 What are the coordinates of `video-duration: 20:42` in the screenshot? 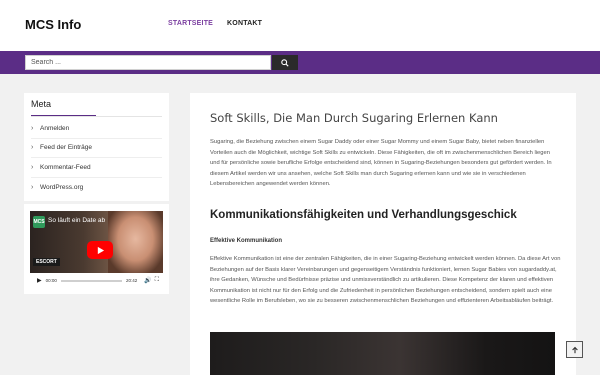 It's located at (132, 280).